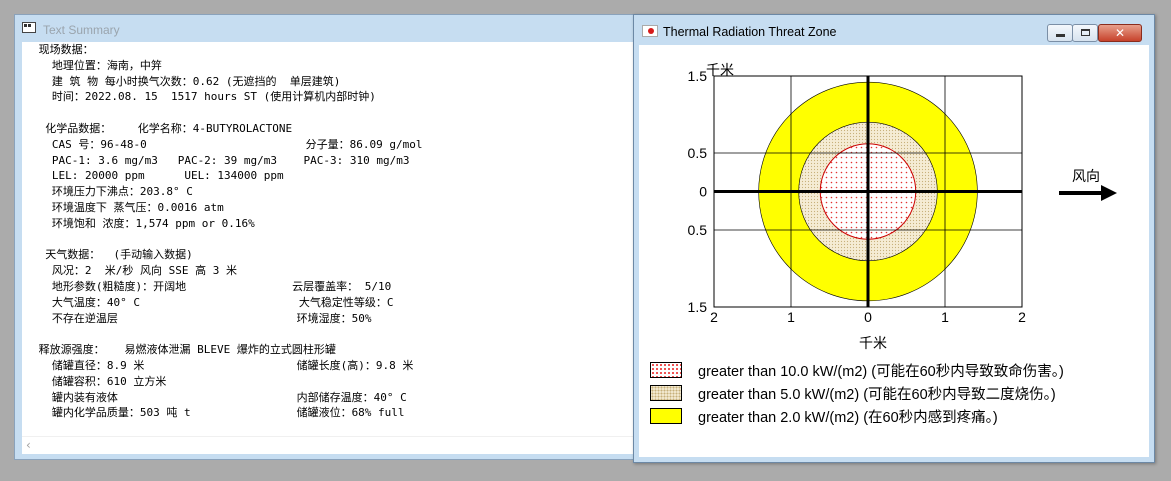 The image size is (1171, 481). What do you see at coordinates (666, 416) in the screenshot?
I see `yellow-zone-swatch` at bounding box center [666, 416].